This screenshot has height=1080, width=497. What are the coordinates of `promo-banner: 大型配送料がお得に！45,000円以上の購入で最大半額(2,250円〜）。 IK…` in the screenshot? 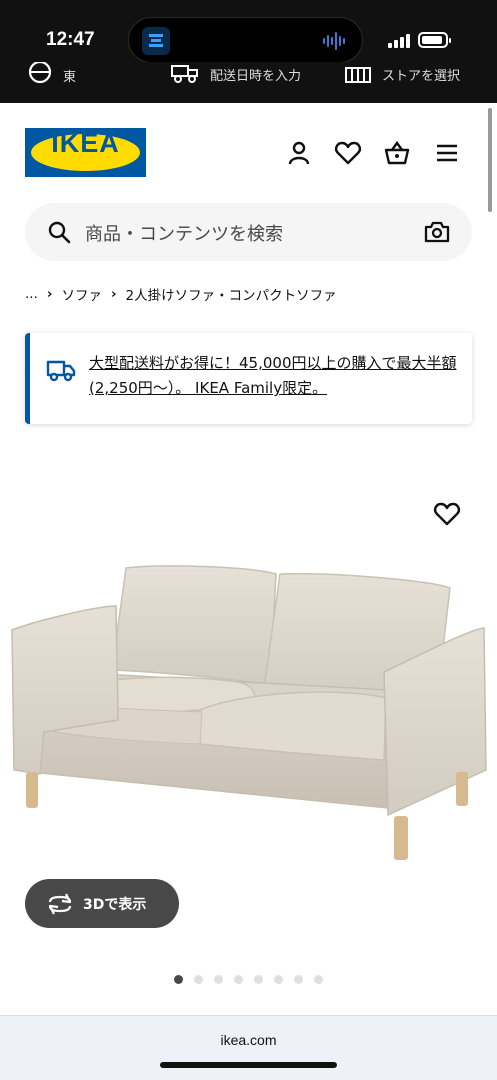 It's located at (248, 378).